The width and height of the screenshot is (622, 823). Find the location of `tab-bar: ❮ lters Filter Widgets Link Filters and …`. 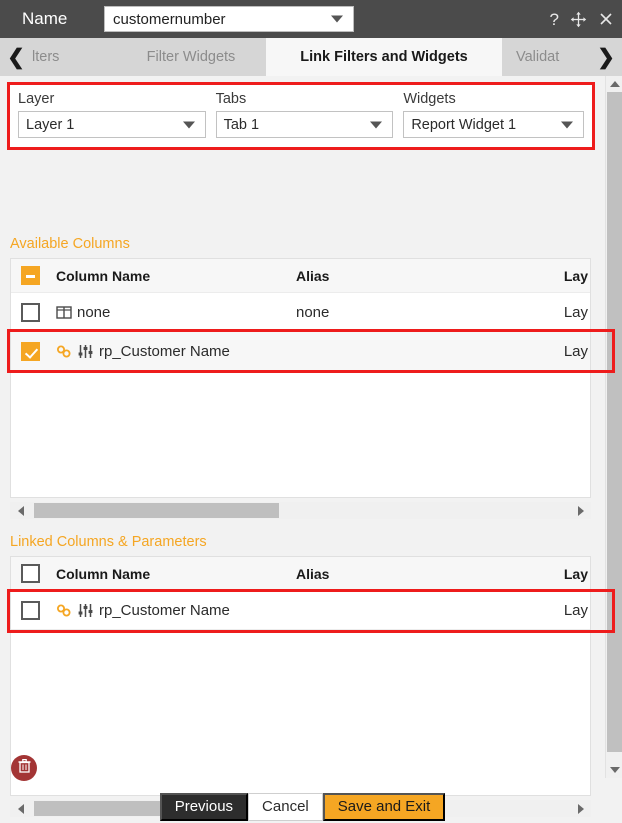

tab-bar: ❮ lters Filter Widgets Link Filters and … is located at coordinates (311, 57).